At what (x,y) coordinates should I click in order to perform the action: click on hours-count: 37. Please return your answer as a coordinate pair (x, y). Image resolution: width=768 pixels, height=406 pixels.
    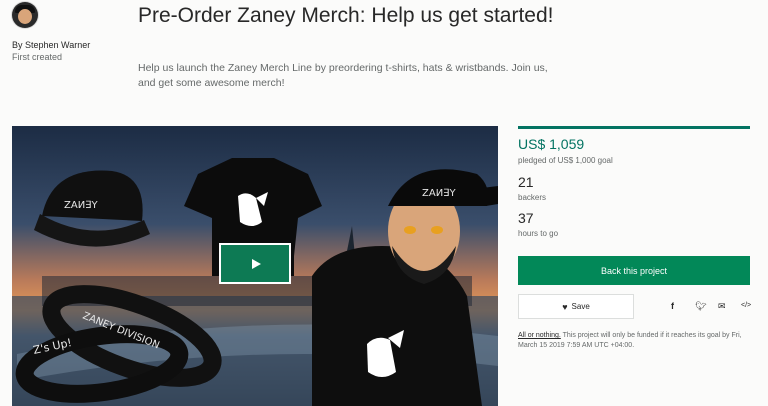
    Looking at the image, I should click on (526, 218).